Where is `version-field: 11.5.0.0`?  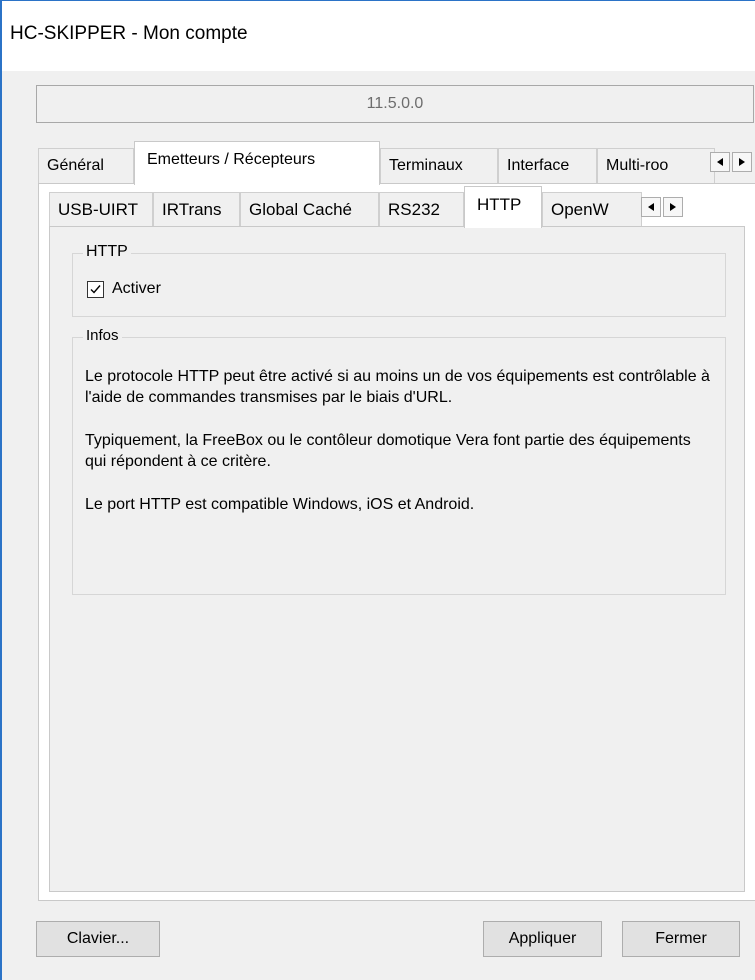 version-field: 11.5.0.0 is located at coordinates (395, 104).